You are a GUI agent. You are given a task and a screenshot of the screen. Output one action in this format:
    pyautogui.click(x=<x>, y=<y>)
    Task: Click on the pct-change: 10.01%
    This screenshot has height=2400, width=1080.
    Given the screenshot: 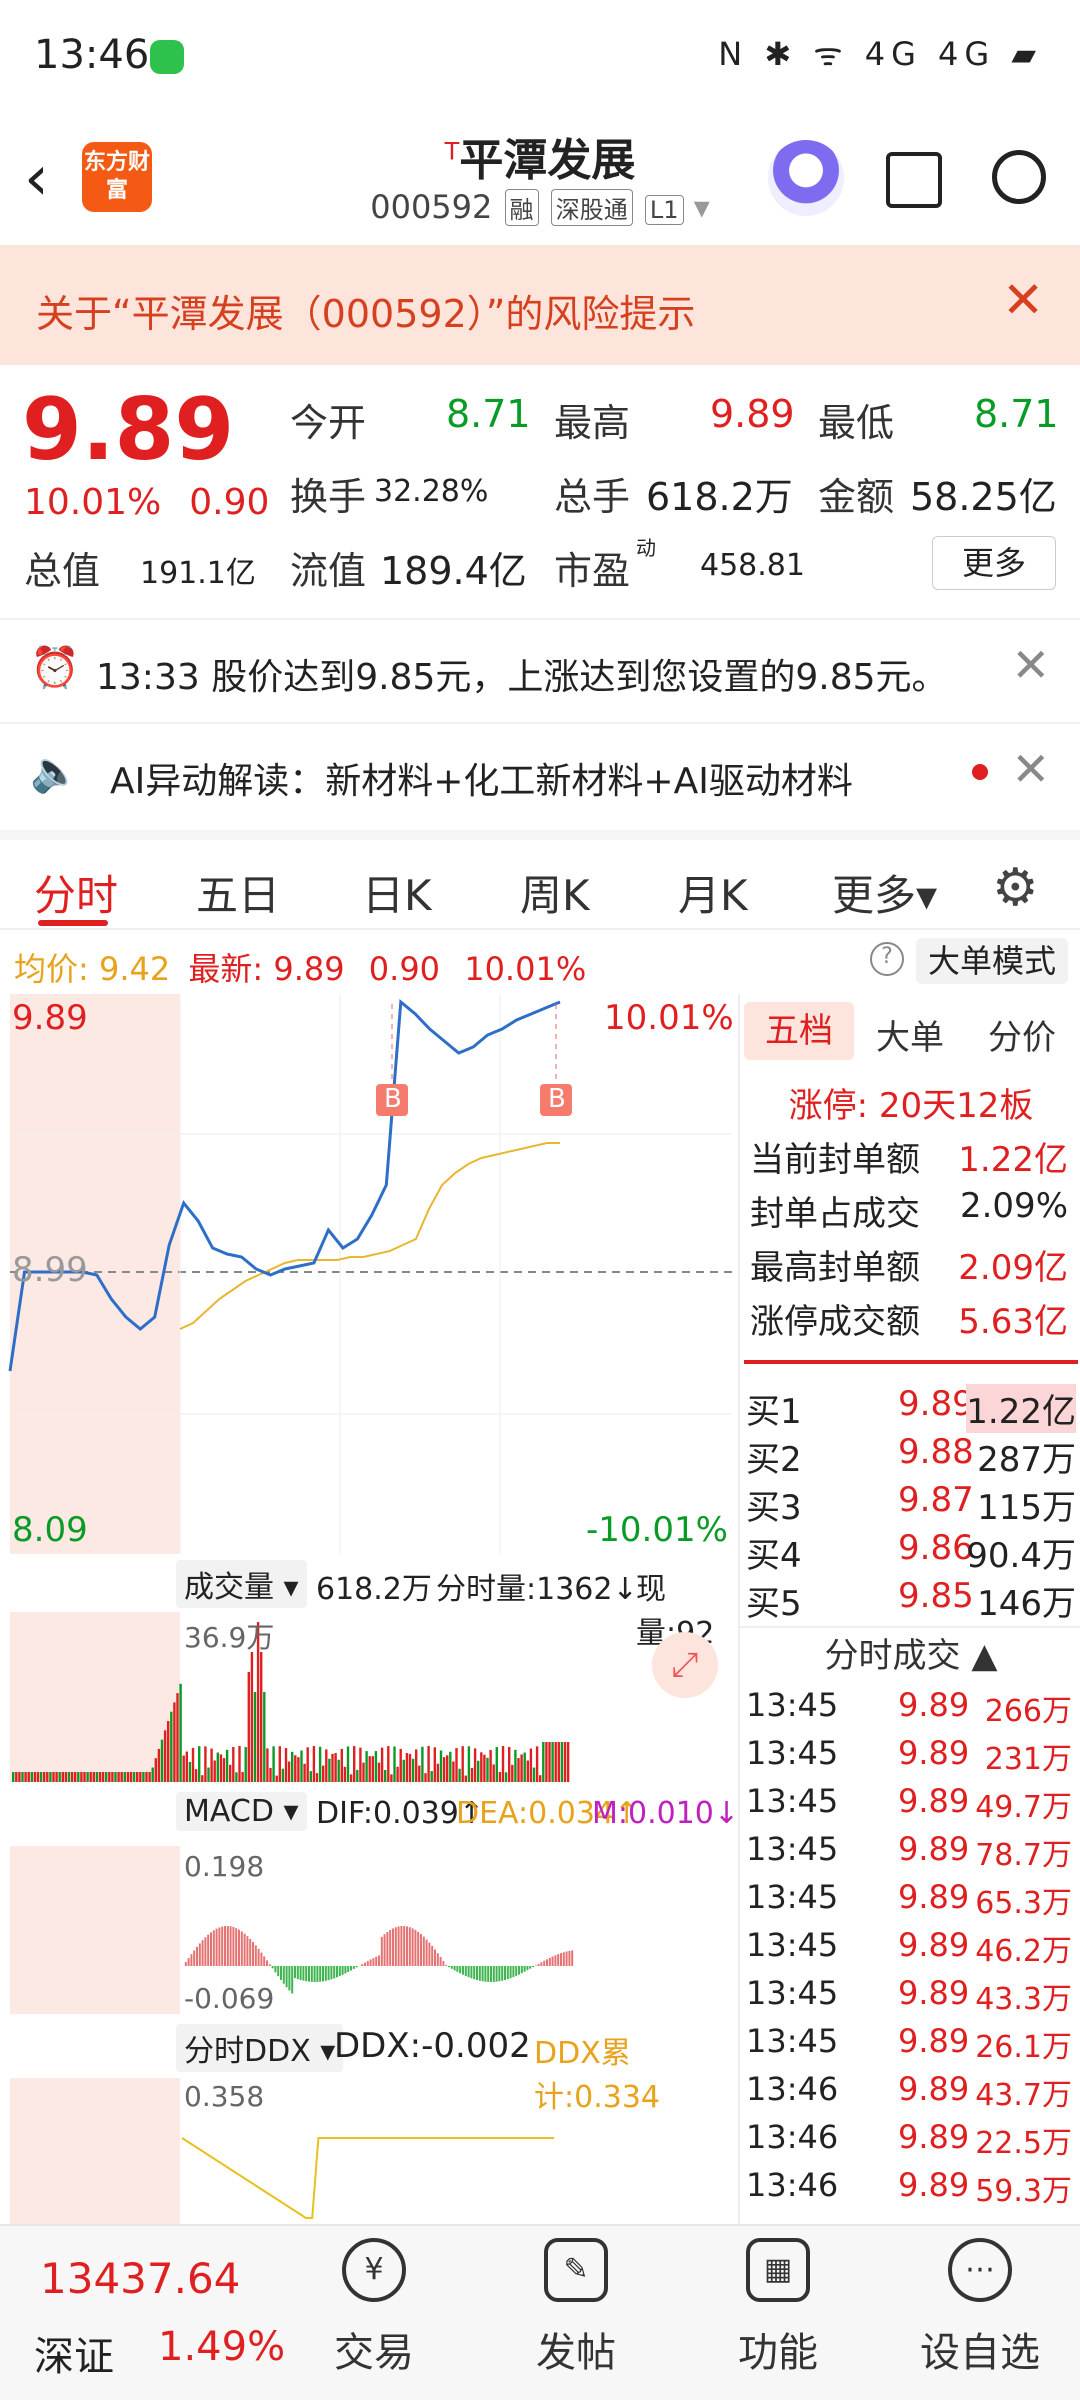 What is the action you would take?
    pyautogui.click(x=93, y=502)
    